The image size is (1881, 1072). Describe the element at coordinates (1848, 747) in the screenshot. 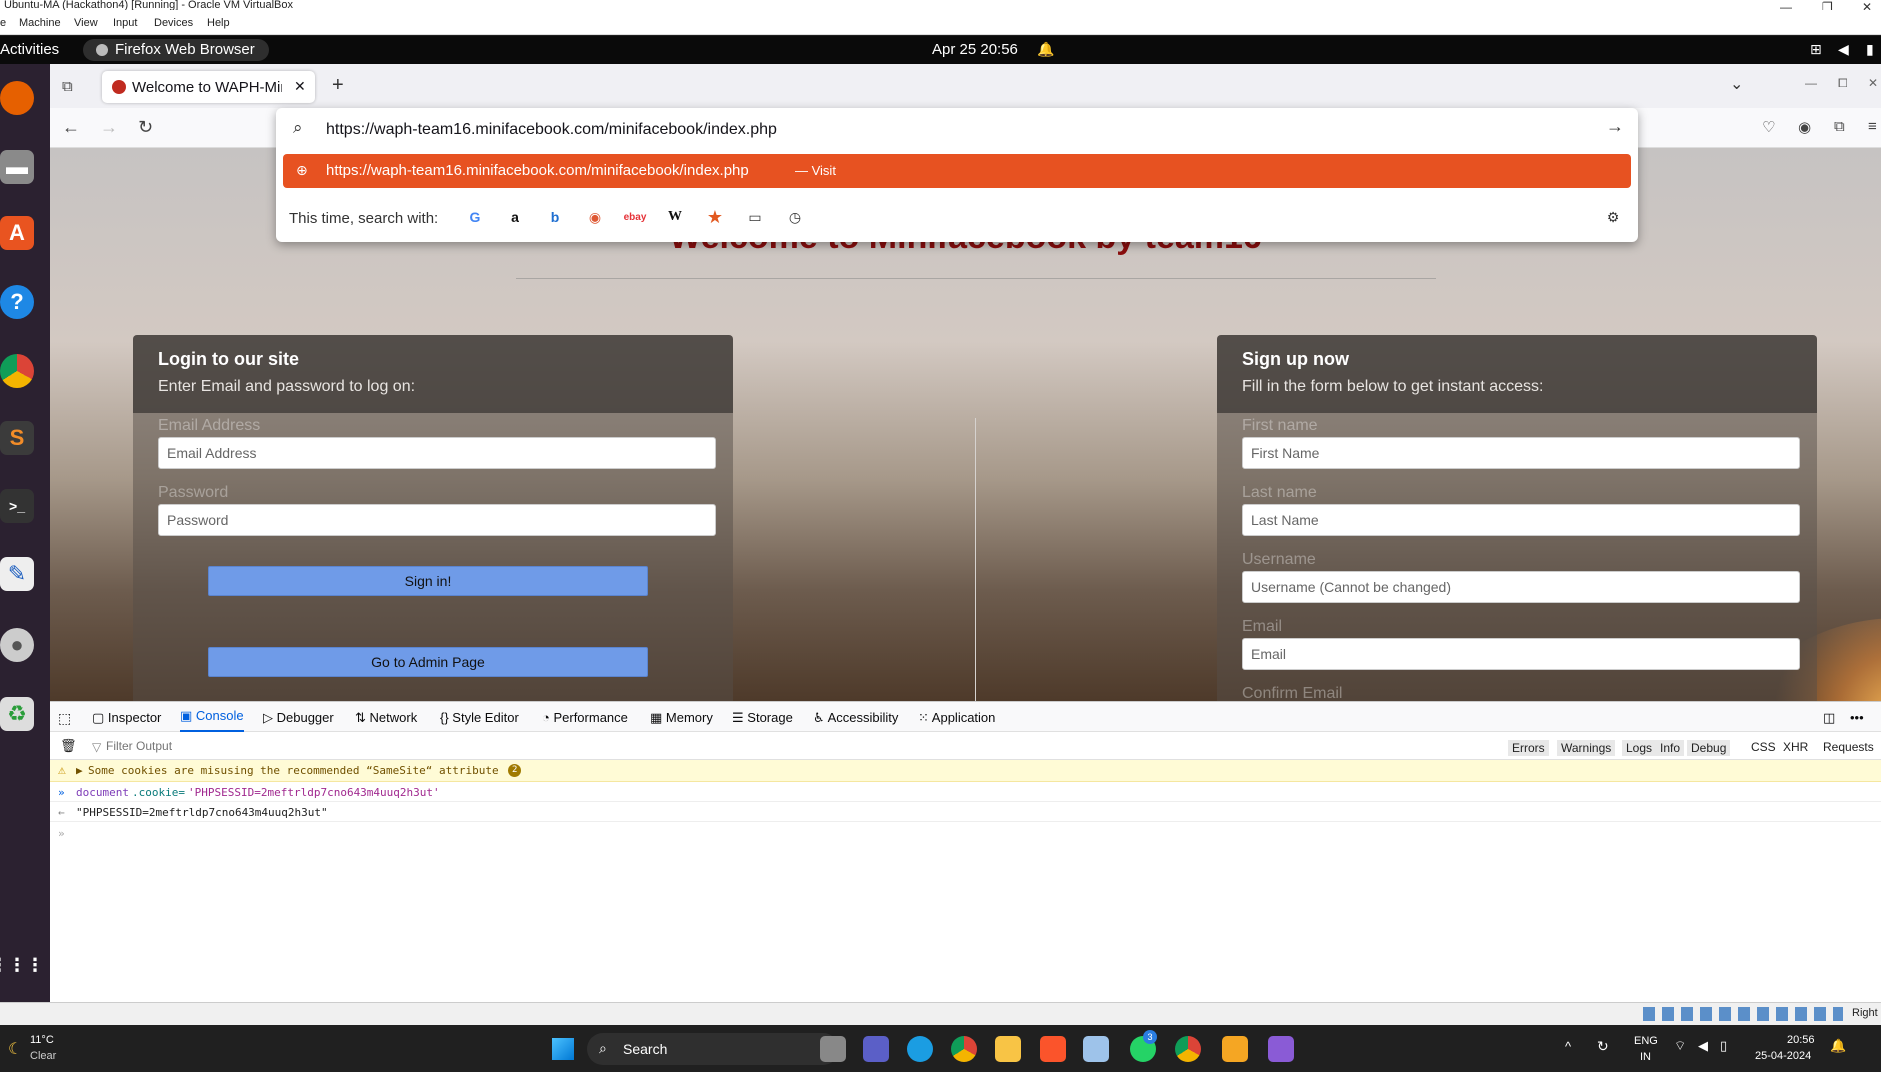

I see `filter-requests: Requests` at that location.